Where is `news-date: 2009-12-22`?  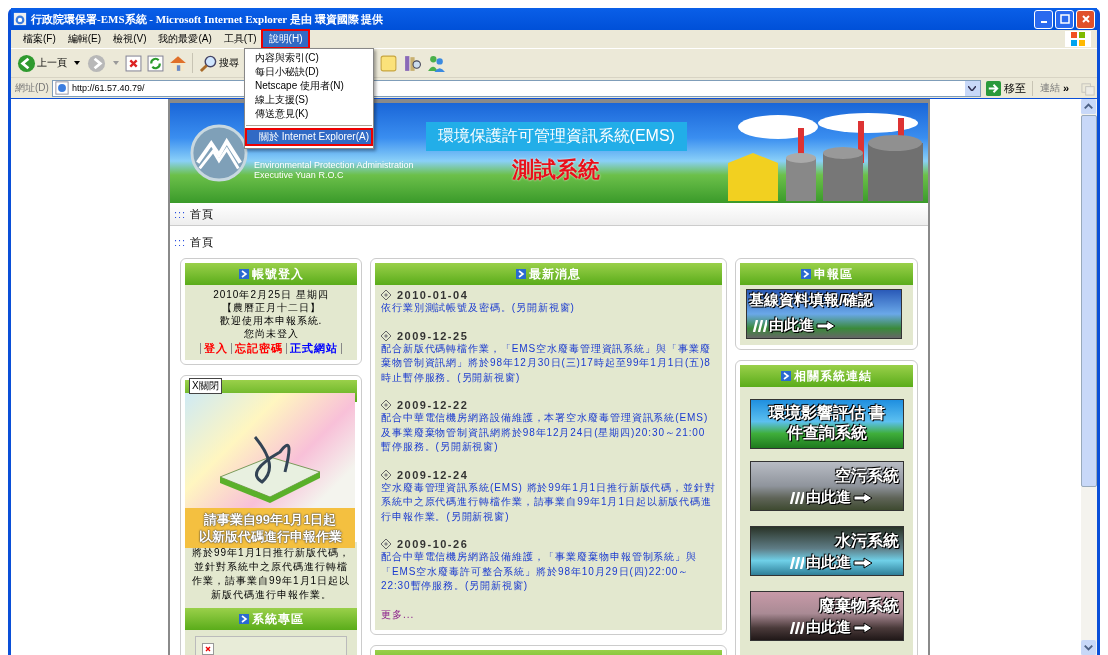
news-date: 2009-12-22 is located at coordinates (433, 405).